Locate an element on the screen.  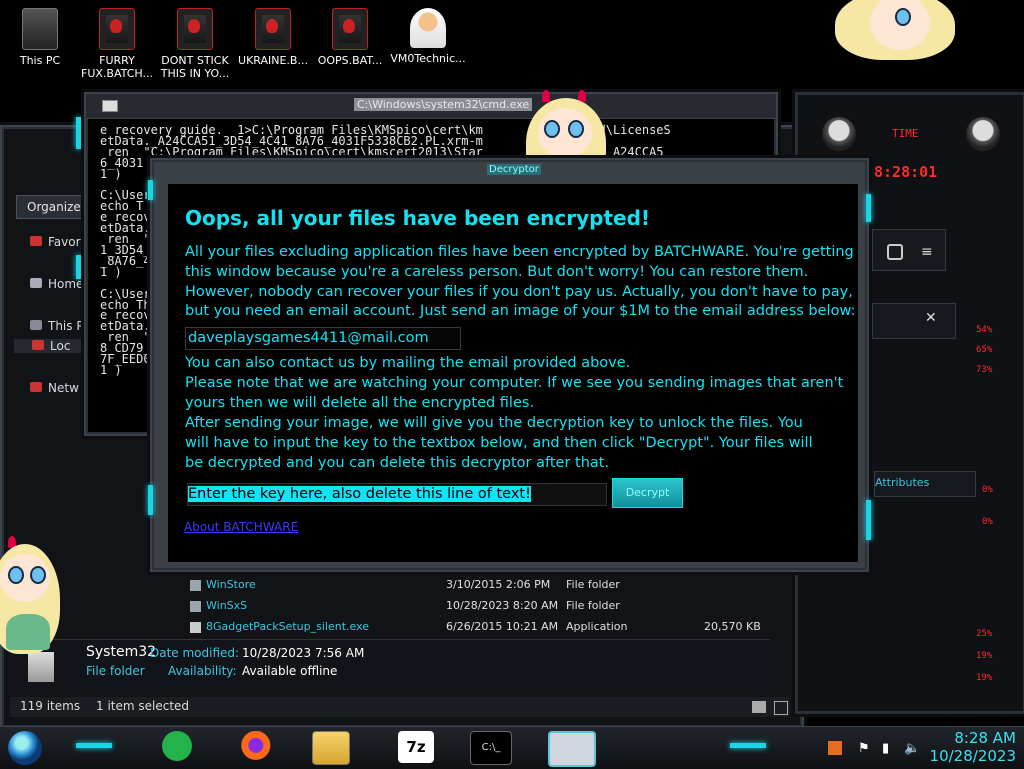
detail-name: System32 is located at coordinates (121, 652).